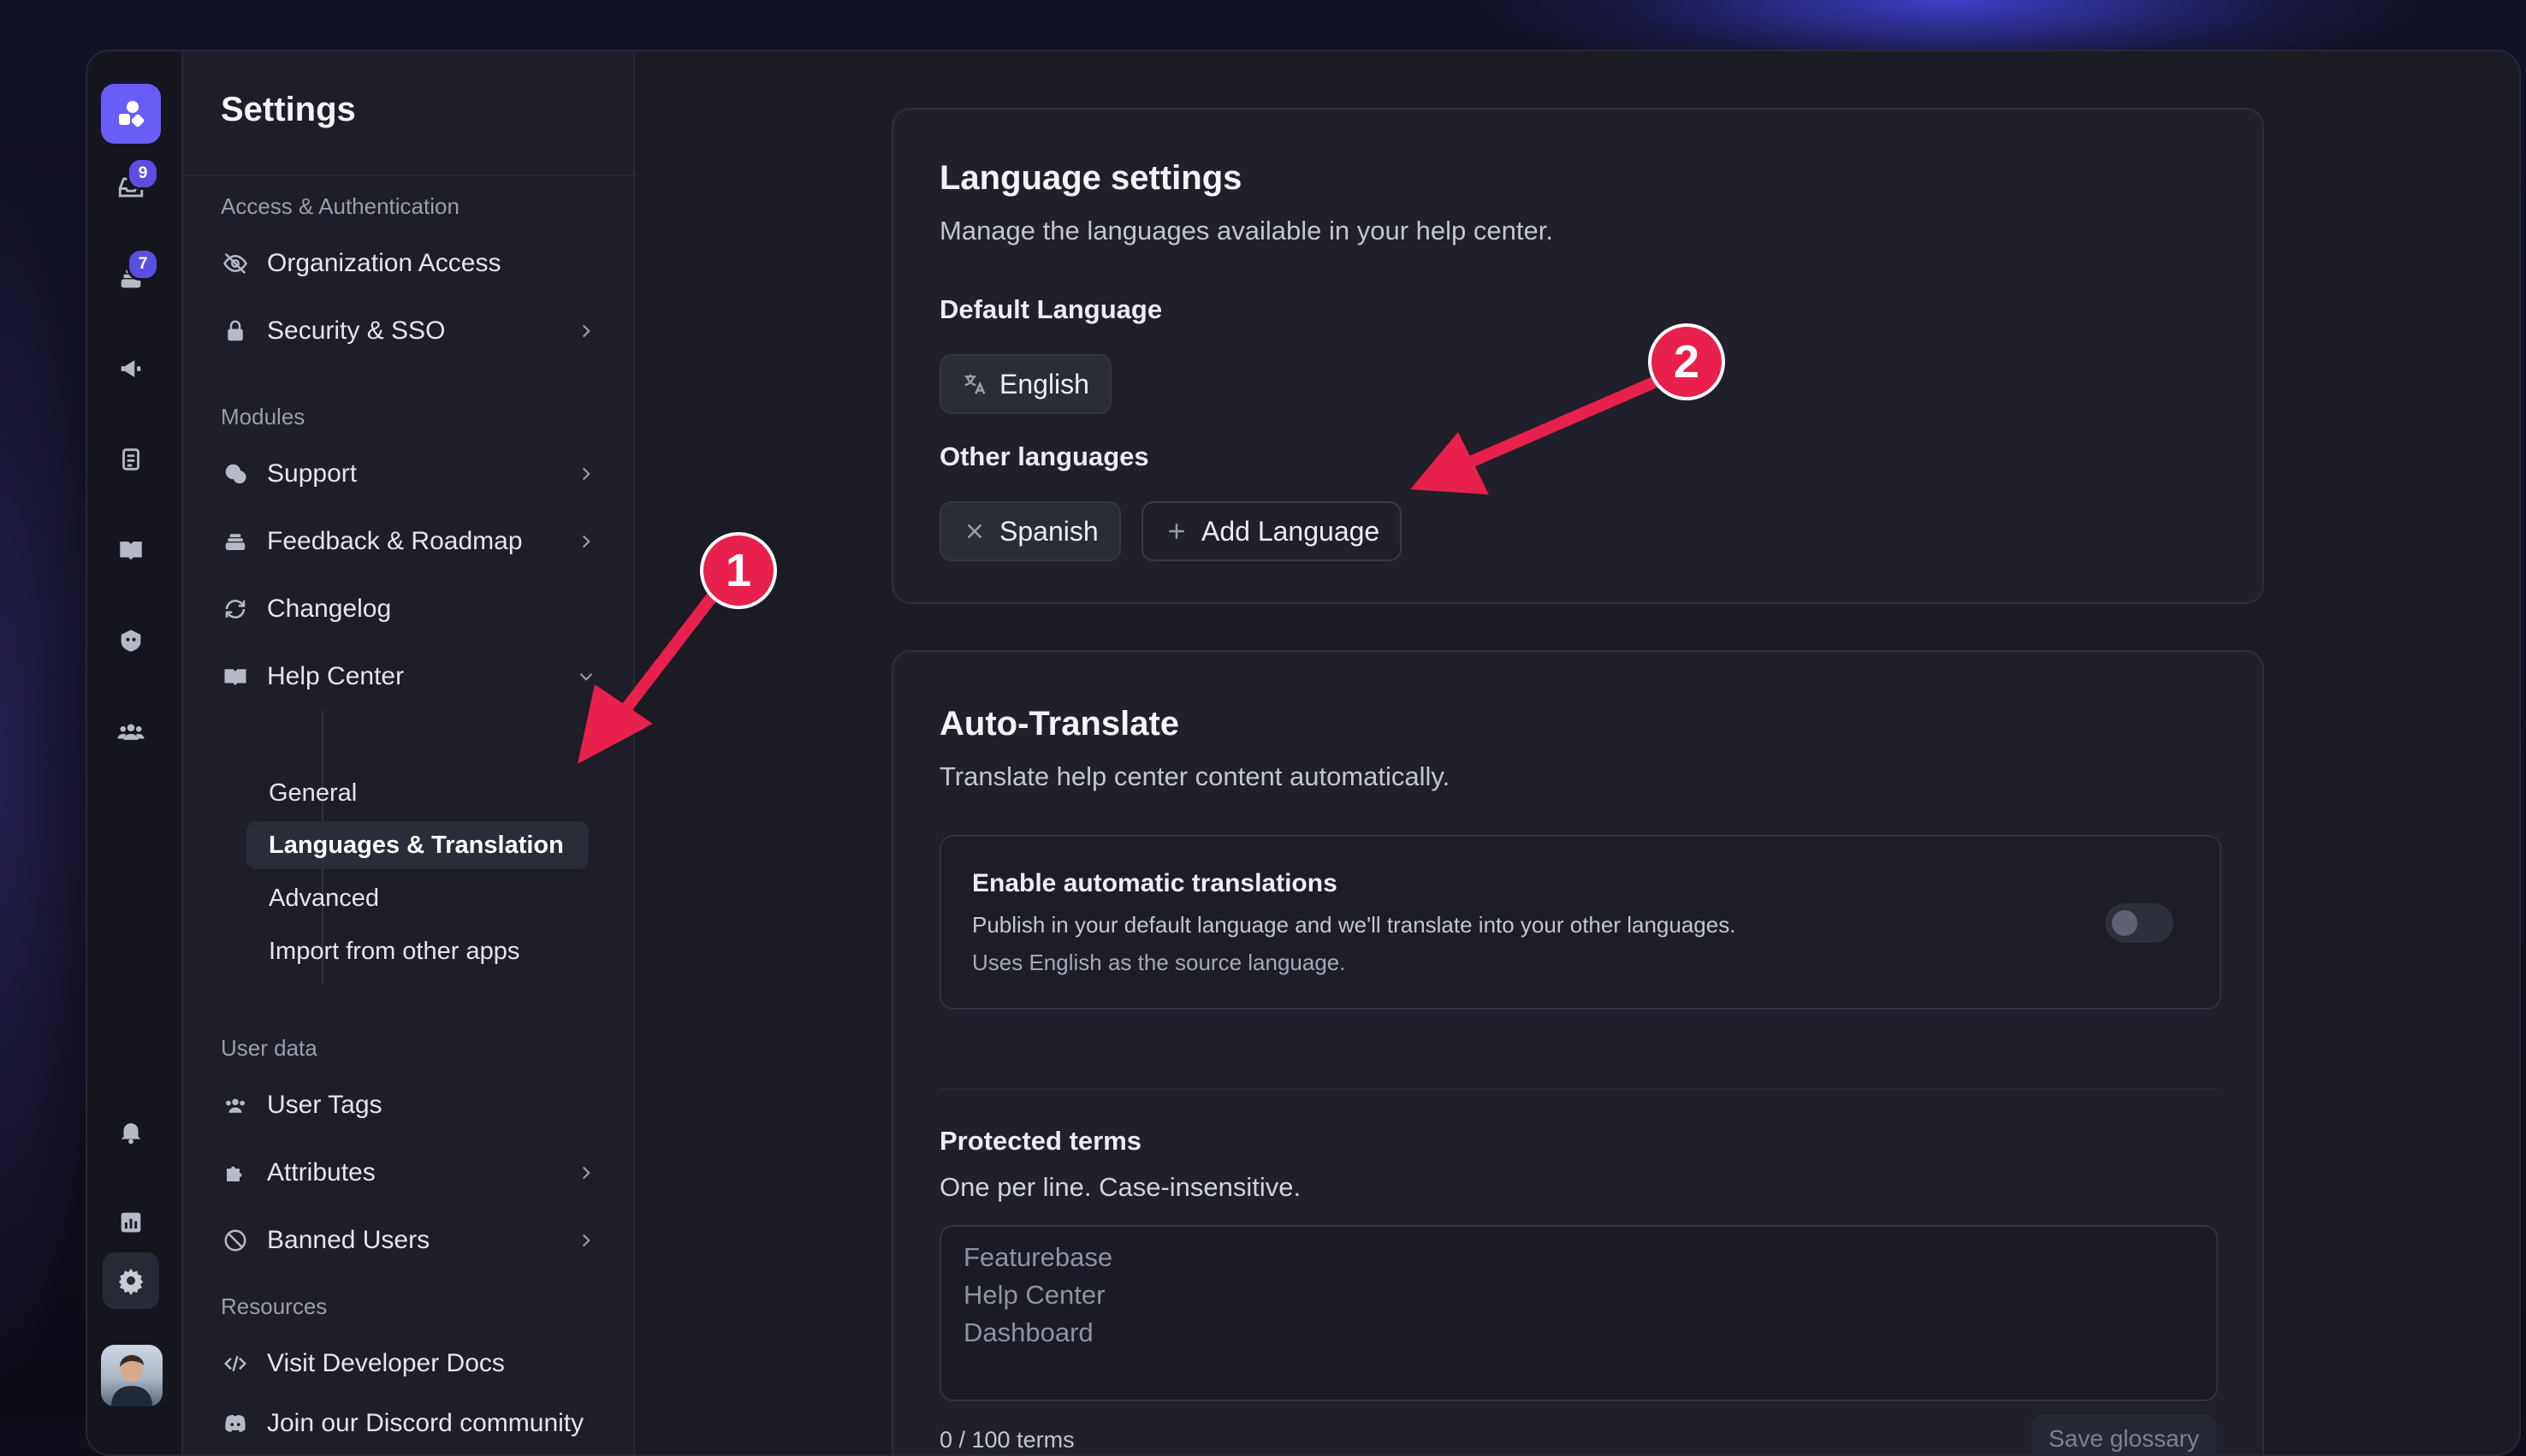 This screenshot has height=1456, width=2526. What do you see at coordinates (235, 1240) in the screenshot?
I see `ban-icon` at bounding box center [235, 1240].